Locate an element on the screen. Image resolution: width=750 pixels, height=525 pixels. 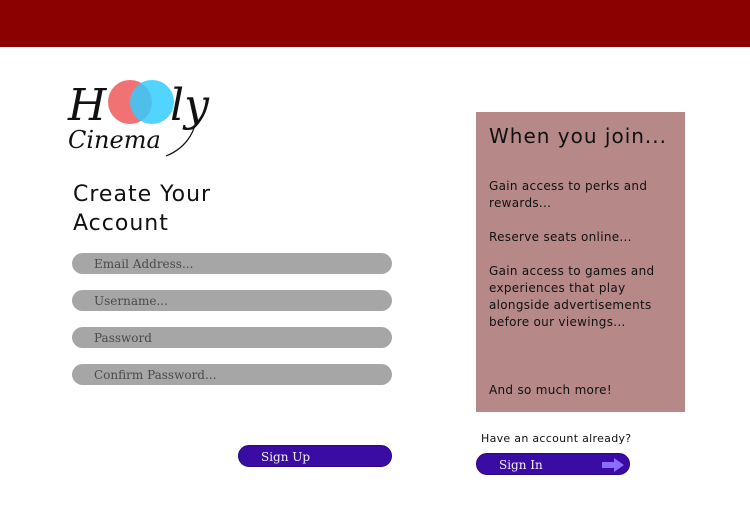
logo-graphic: H ly Cinema is located at coordinates (138, 118).